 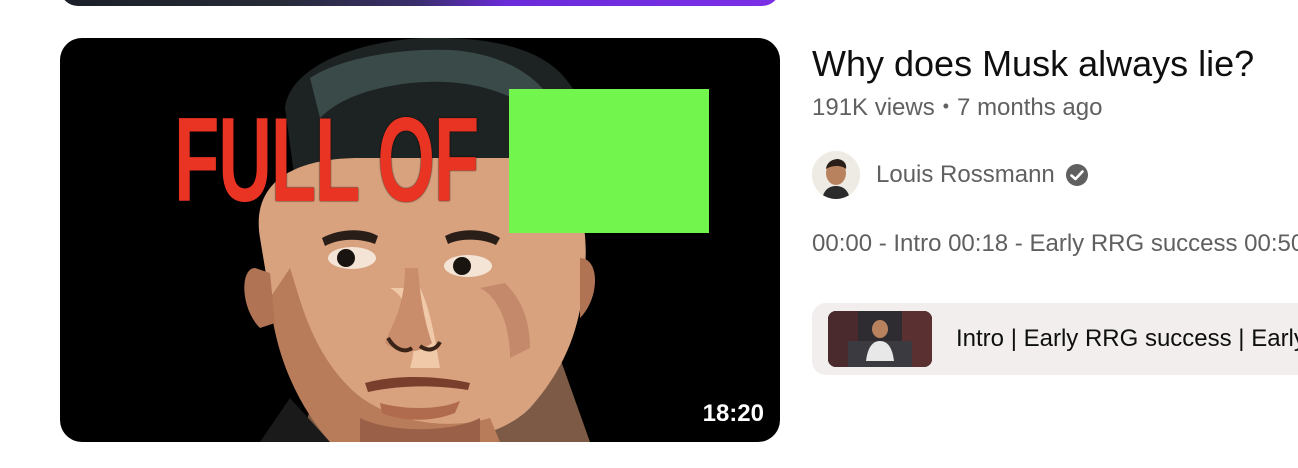 What do you see at coordinates (1076, 175) in the screenshot?
I see `verified-check-icon` at bounding box center [1076, 175].